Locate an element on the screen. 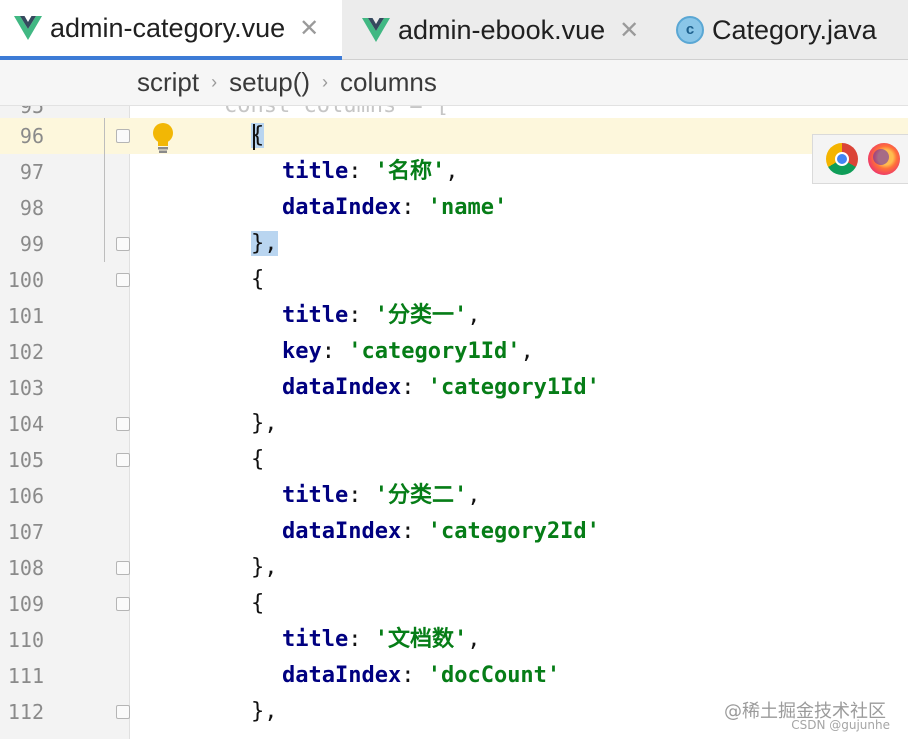 The width and height of the screenshot is (908, 739). string-value: '名称' is located at coordinates (410, 171).